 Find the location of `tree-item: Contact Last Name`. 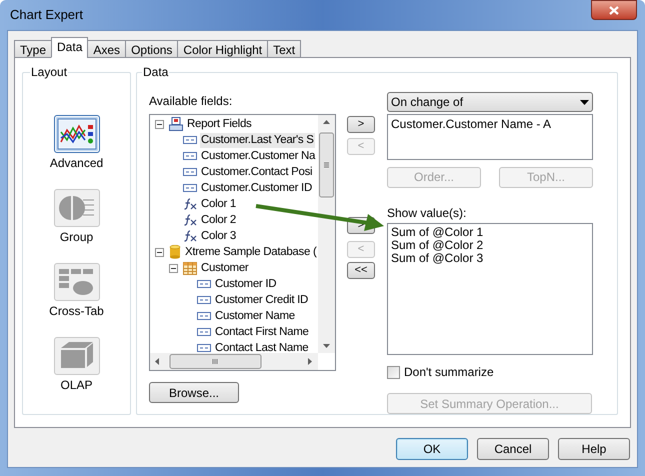

tree-item: Contact Last Name is located at coordinates (262, 346).